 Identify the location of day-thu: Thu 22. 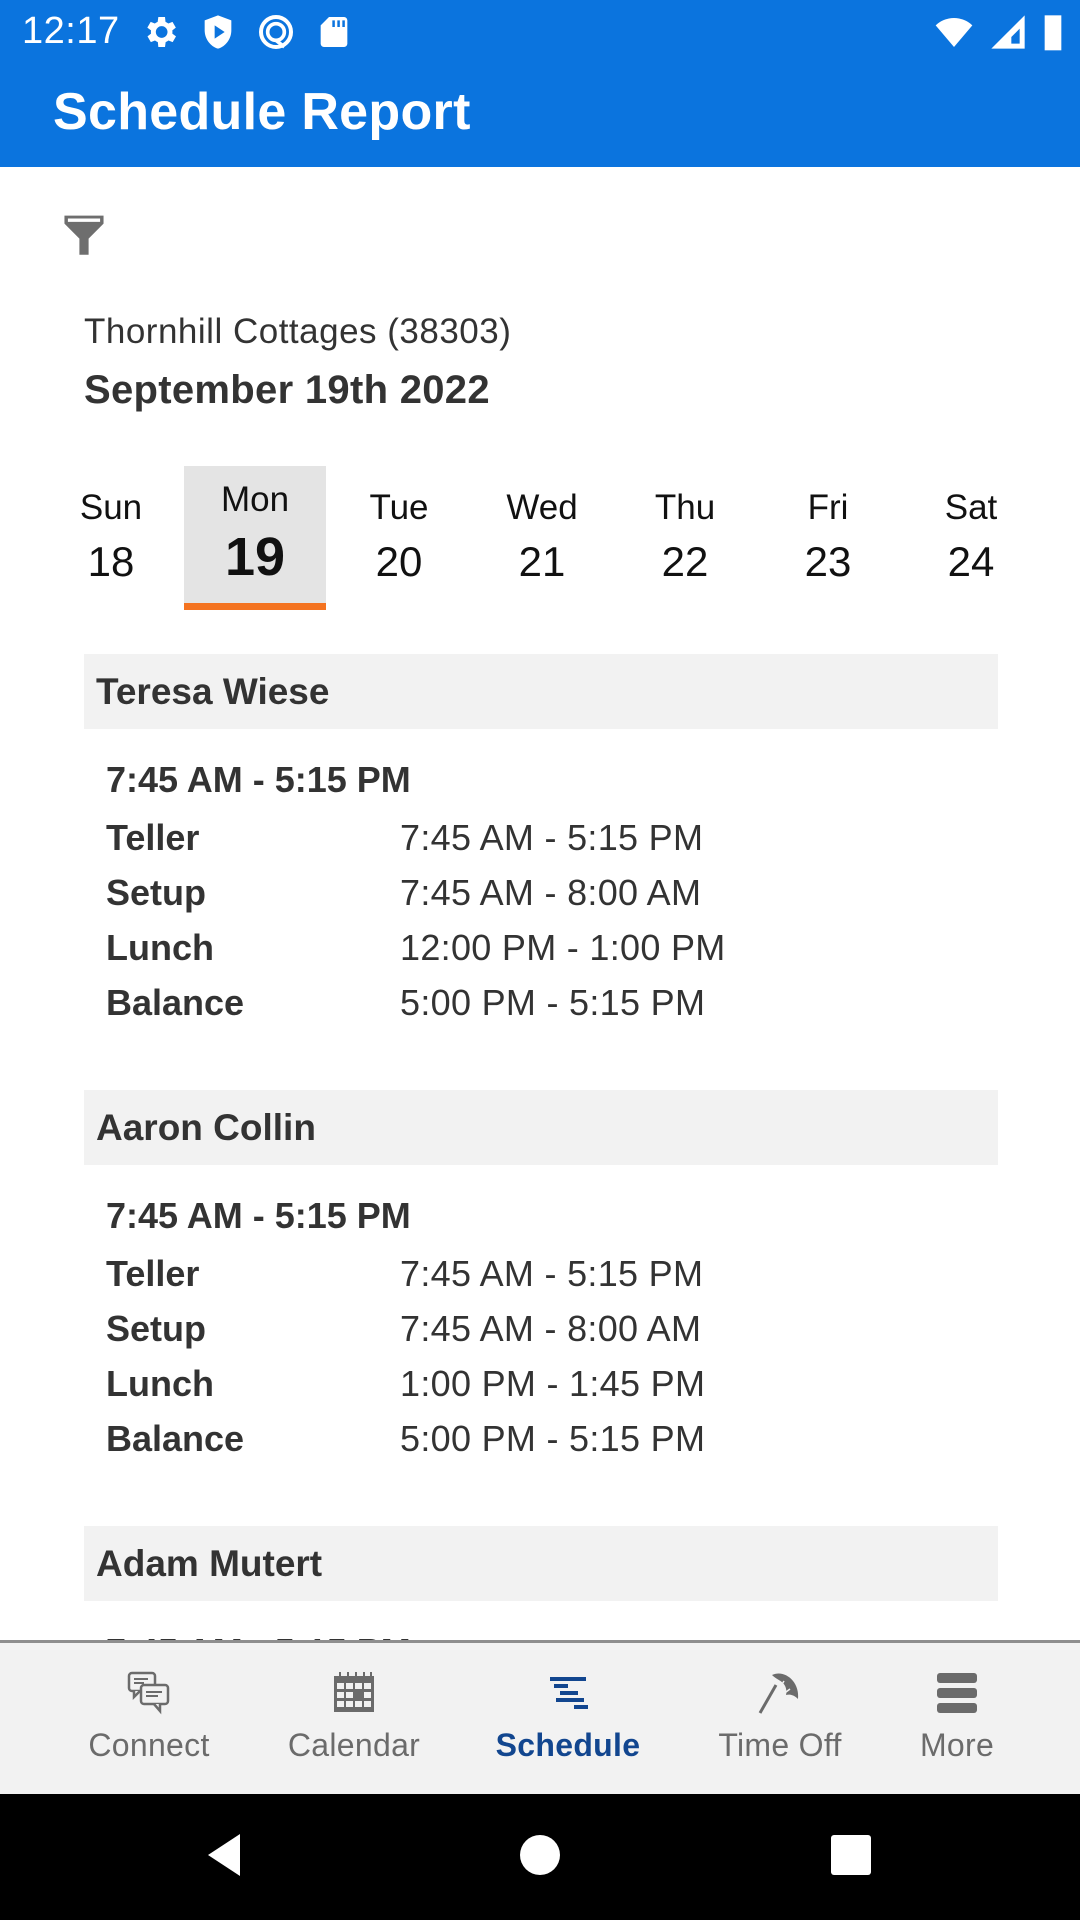
(685, 538).